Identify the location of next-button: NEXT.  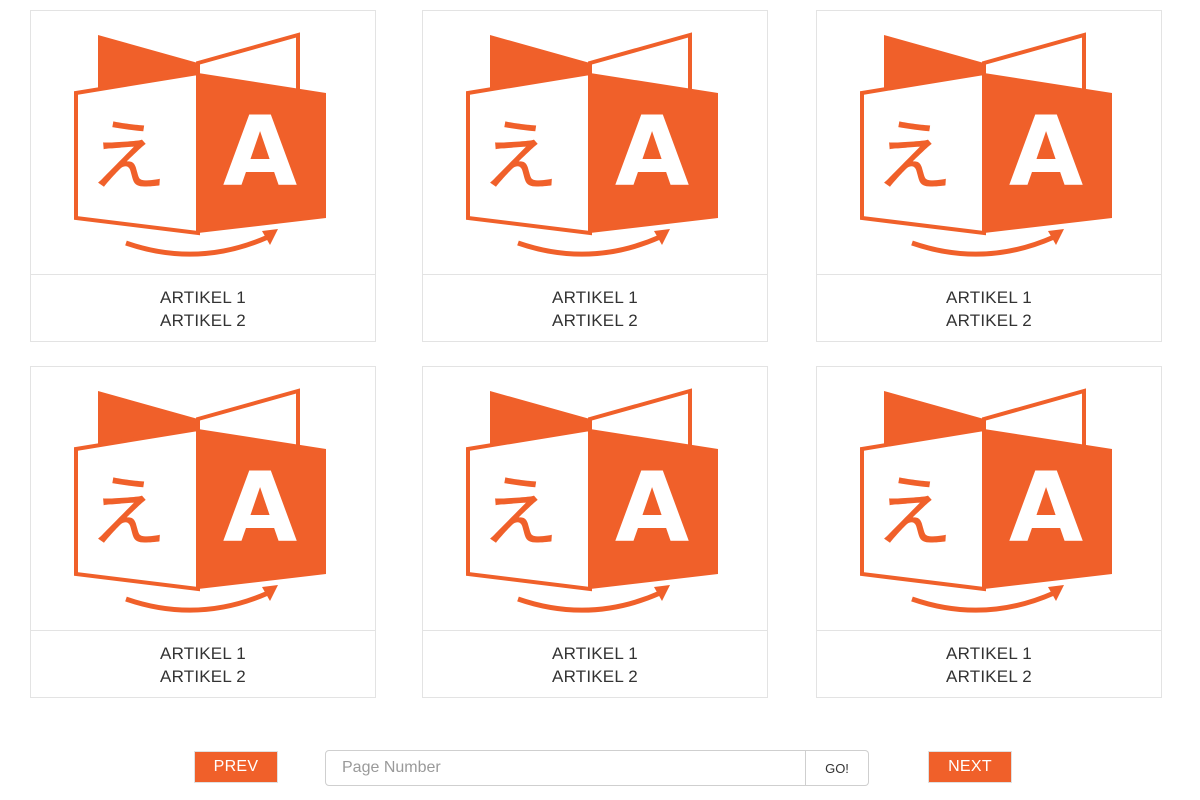
(970, 767).